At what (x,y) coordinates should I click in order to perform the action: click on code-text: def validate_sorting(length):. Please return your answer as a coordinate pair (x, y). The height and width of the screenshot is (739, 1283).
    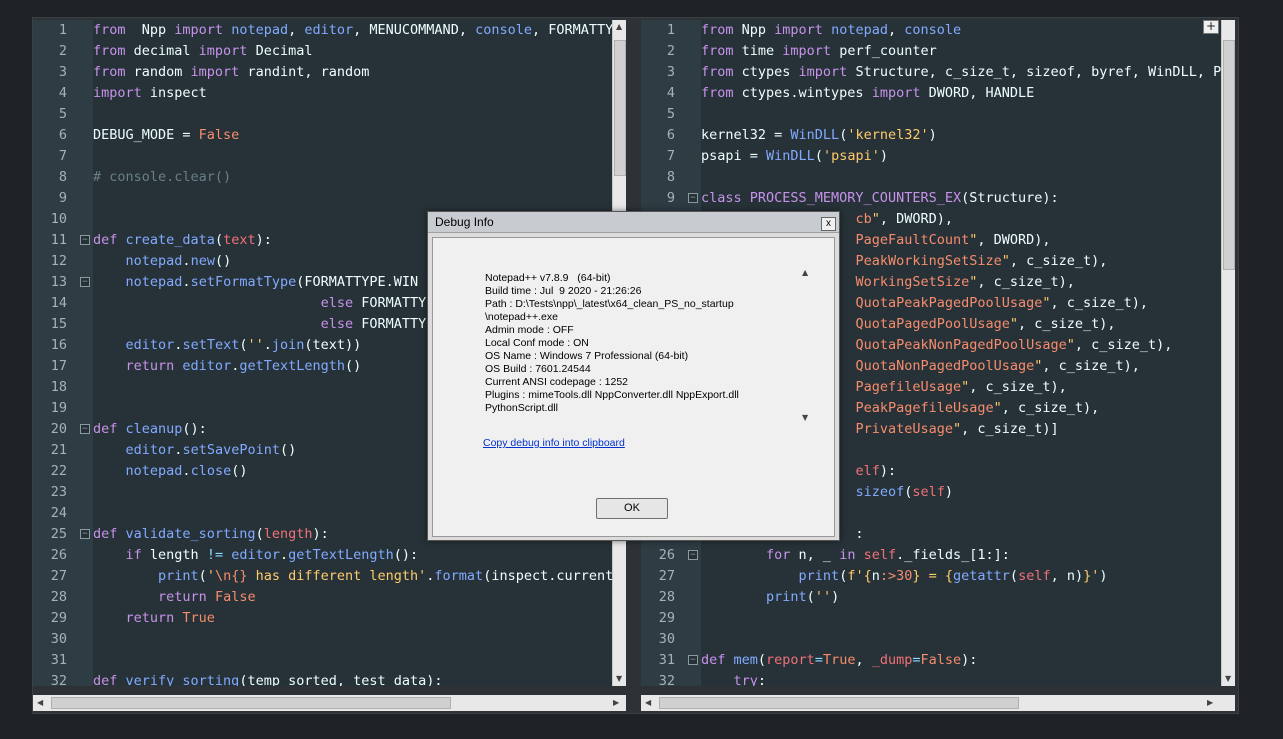
    Looking at the image, I should click on (211, 534).